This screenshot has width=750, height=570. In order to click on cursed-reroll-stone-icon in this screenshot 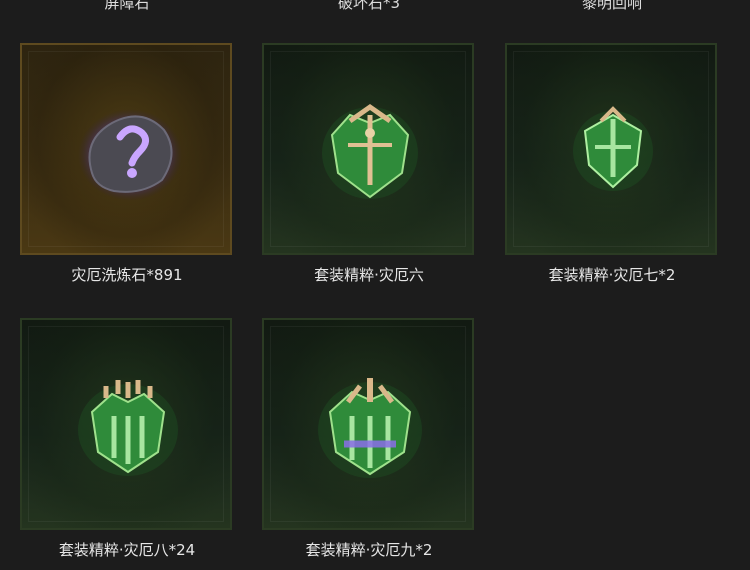, I will do `click(130, 155)`.